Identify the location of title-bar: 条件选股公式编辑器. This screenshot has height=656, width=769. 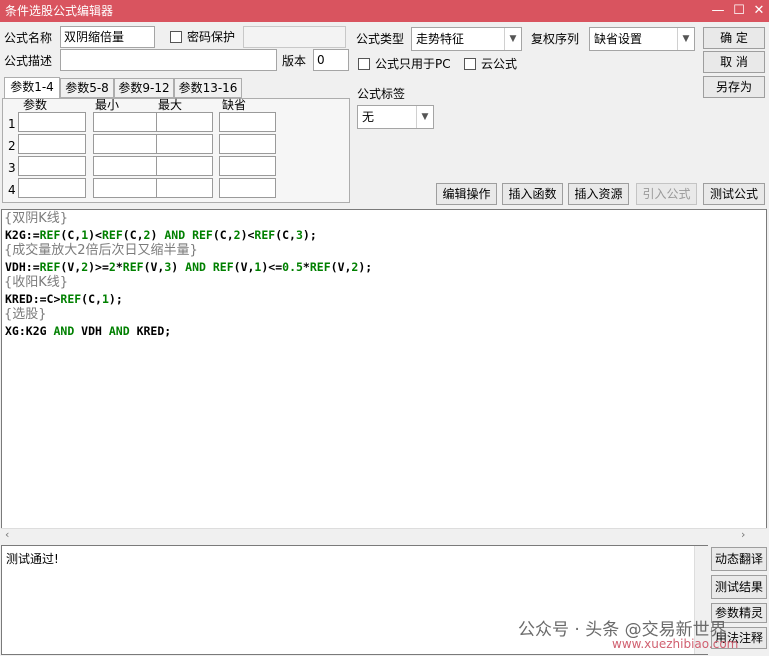
(384, 11).